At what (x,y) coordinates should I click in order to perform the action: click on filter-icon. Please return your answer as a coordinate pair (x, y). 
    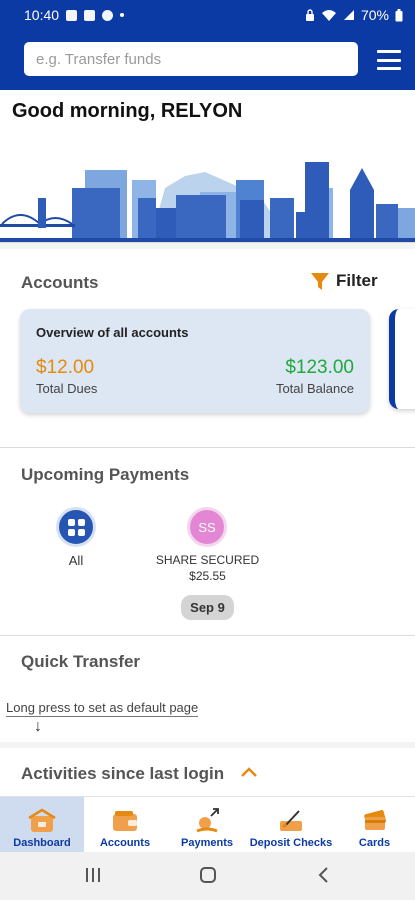
    Looking at the image, I should click on (320, 281).